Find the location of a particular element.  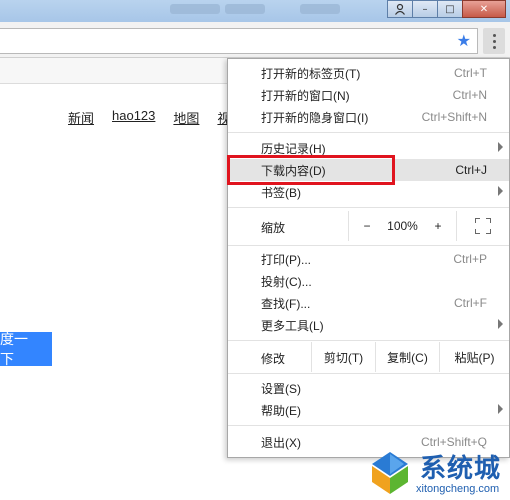

menu-item-label: 打开新的窗口(N) is located at coordinates (305, 95).